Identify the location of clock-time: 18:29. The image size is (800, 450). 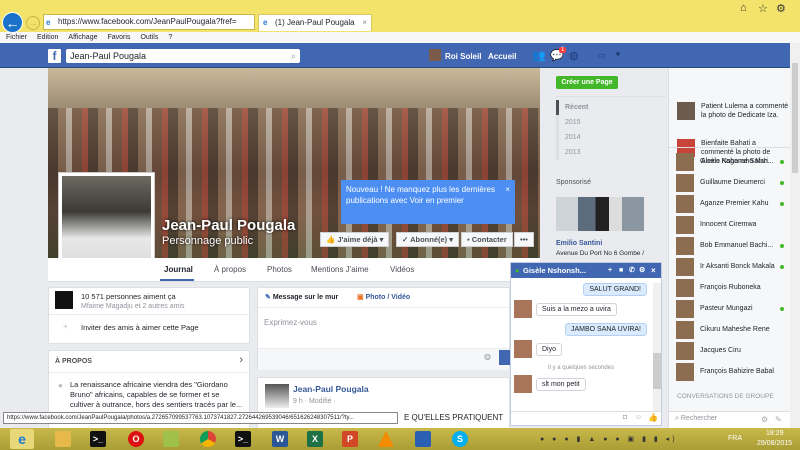
(775, 433).